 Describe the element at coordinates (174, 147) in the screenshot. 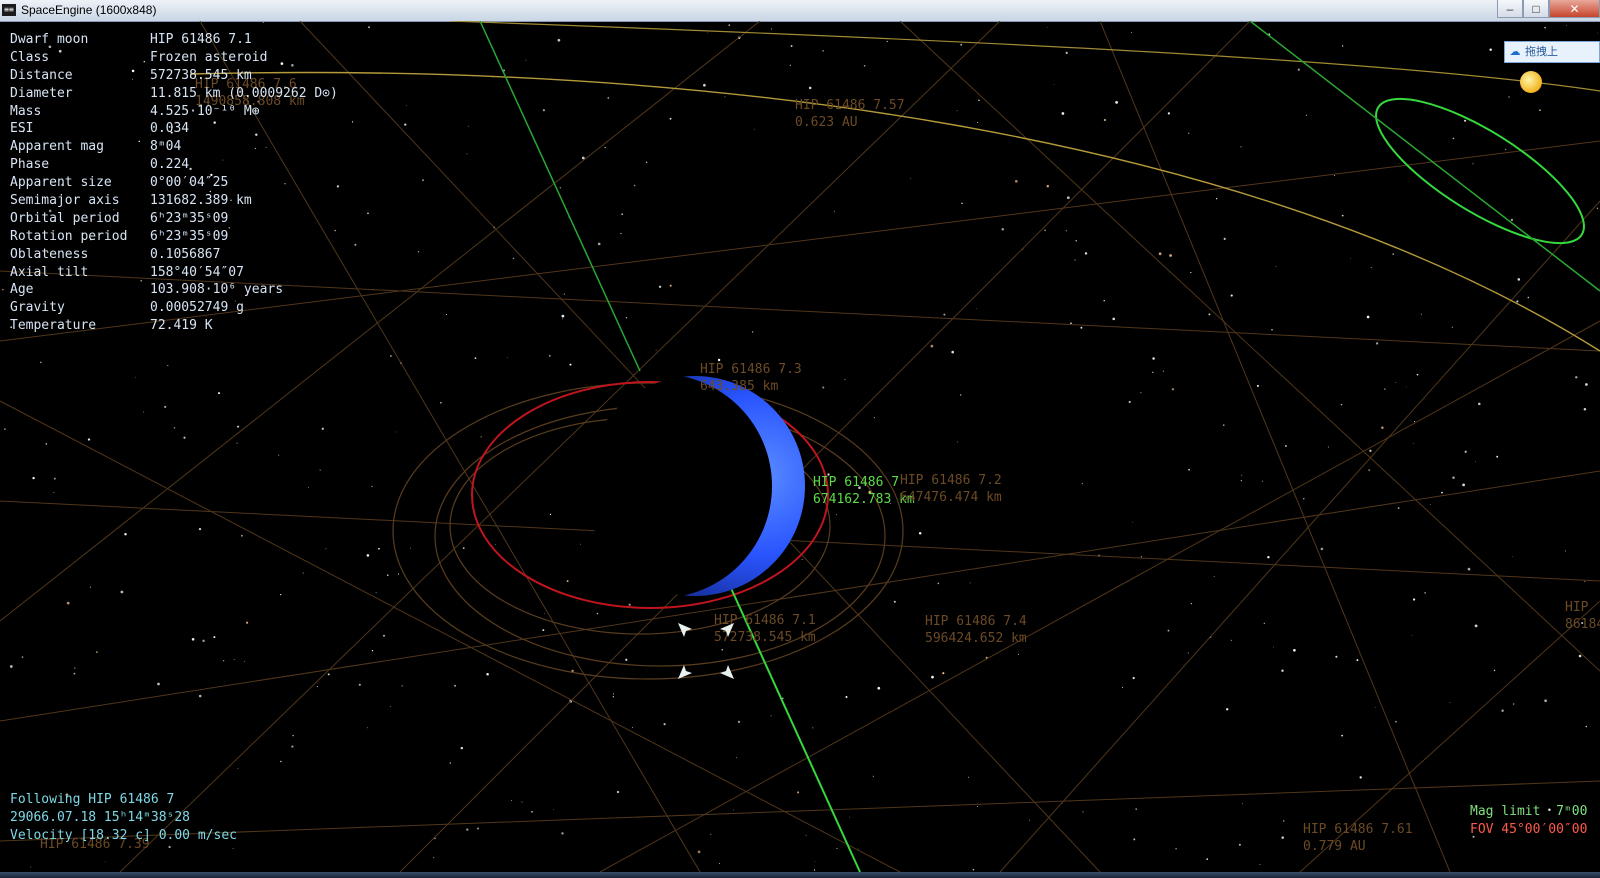

I see `info-row: Apparent mag 8ᵐ04` at that location.